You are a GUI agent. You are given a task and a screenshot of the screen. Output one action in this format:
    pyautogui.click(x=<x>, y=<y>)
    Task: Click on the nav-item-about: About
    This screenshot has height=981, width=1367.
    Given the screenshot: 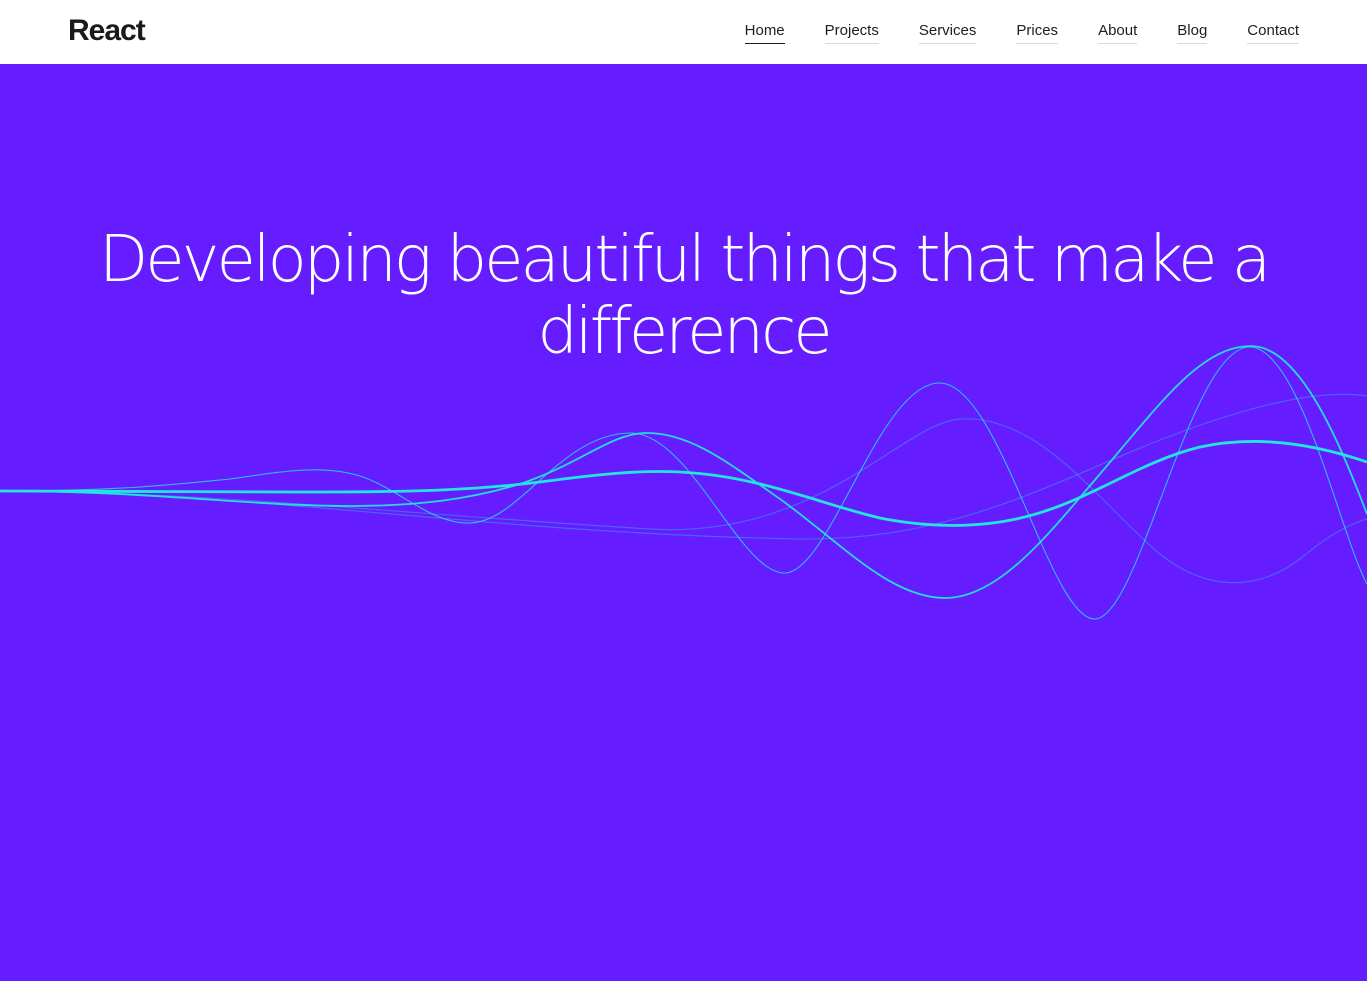 What is the action you would take?
    pyautogui.click(x=1118, y=32)
    